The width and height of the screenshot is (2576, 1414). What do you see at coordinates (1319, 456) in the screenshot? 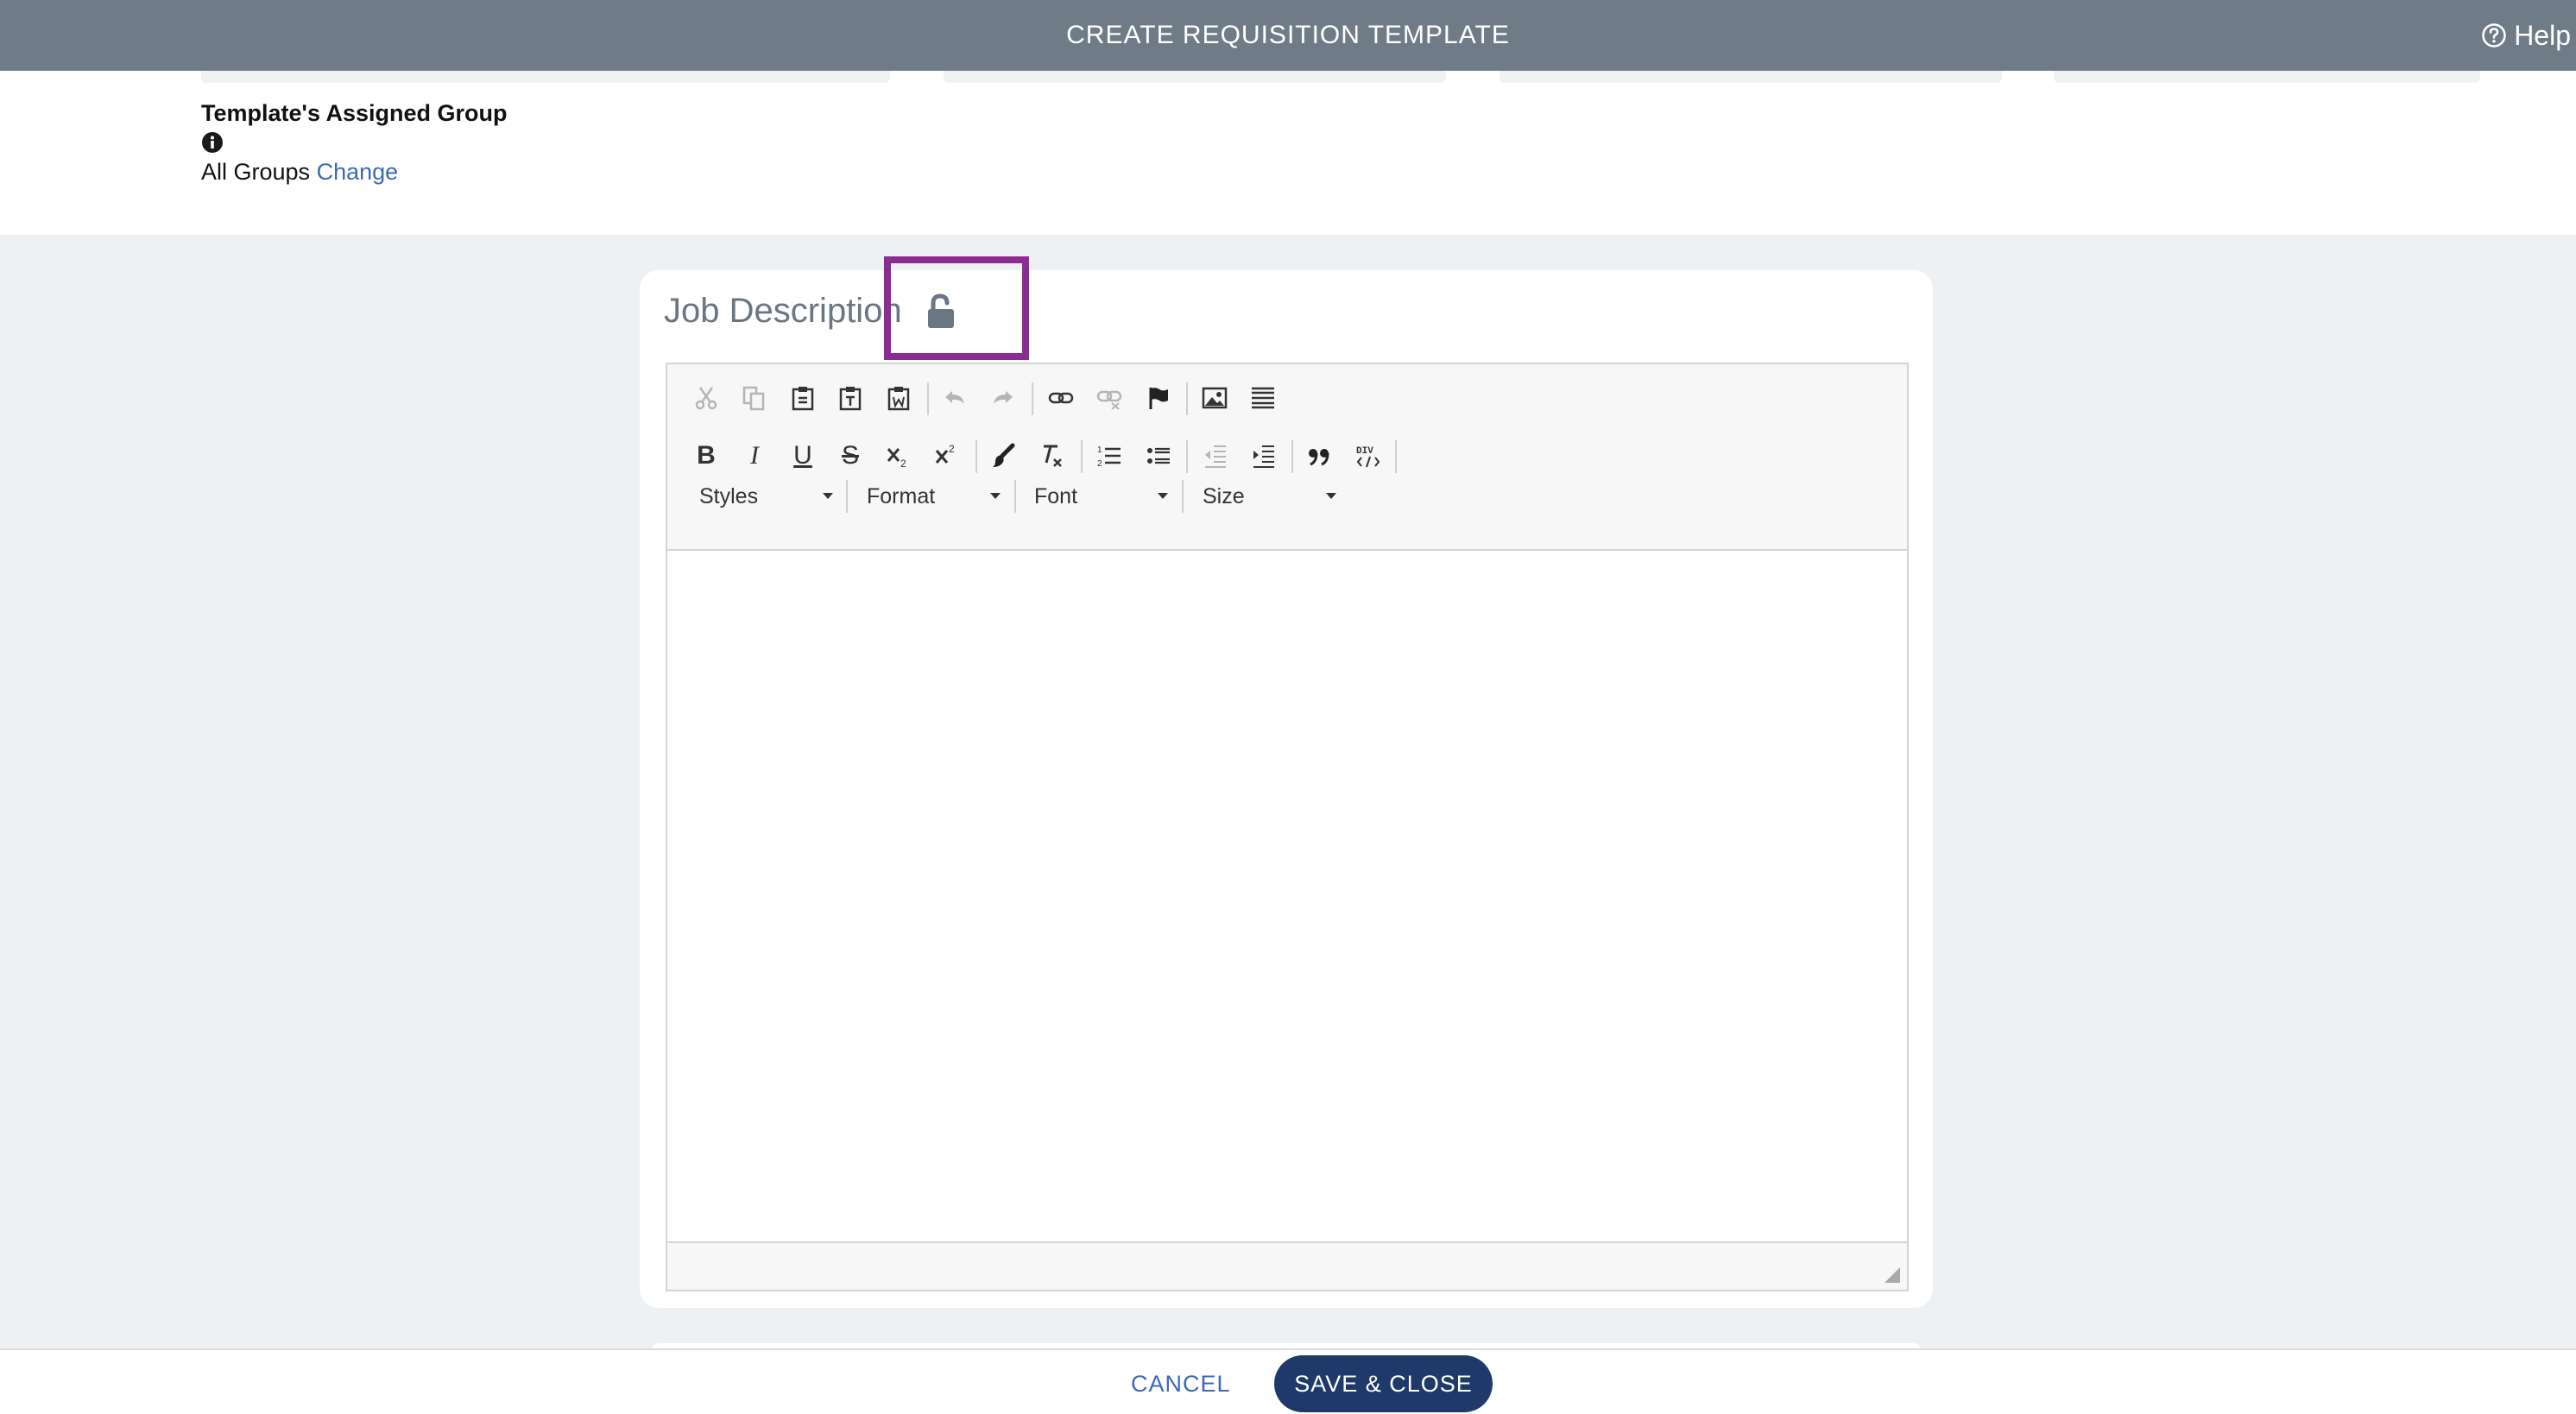
I see `blockquote-icon` at bounding box center [1319, 456].